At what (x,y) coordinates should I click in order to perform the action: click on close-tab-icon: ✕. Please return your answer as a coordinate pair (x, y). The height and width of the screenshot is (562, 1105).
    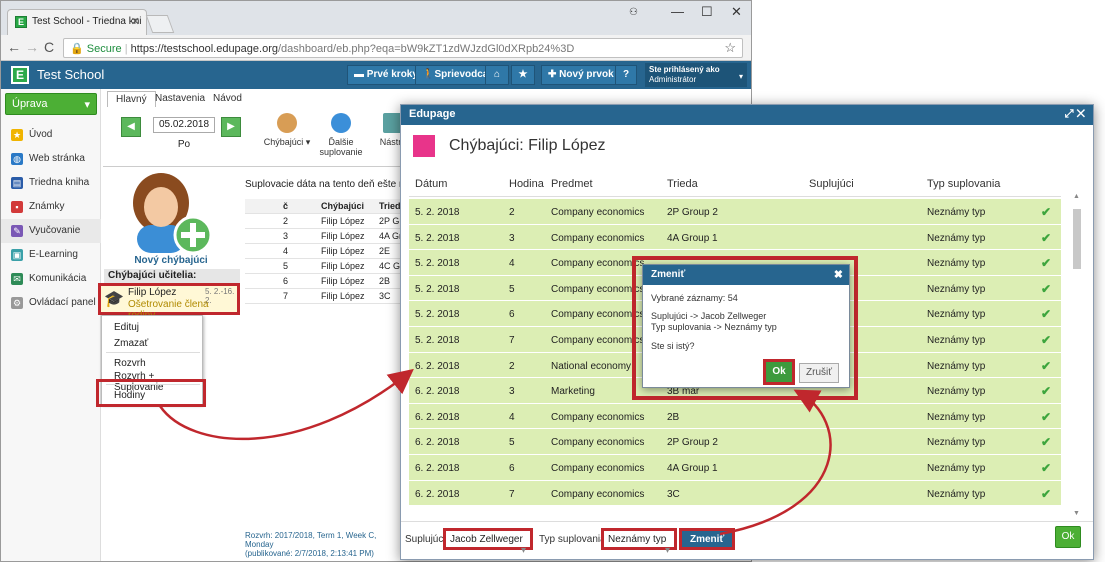
    Looking at the image, I should click on (135, 21).